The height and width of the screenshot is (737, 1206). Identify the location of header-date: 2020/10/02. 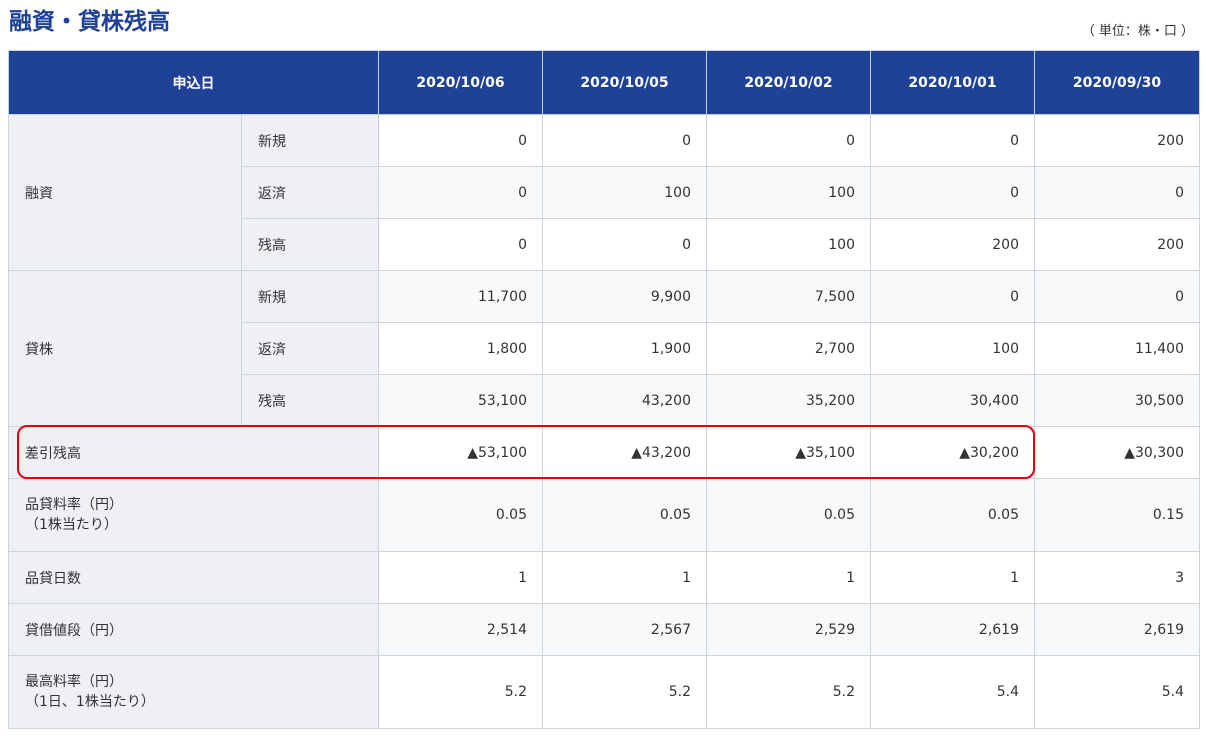
(788, 82).